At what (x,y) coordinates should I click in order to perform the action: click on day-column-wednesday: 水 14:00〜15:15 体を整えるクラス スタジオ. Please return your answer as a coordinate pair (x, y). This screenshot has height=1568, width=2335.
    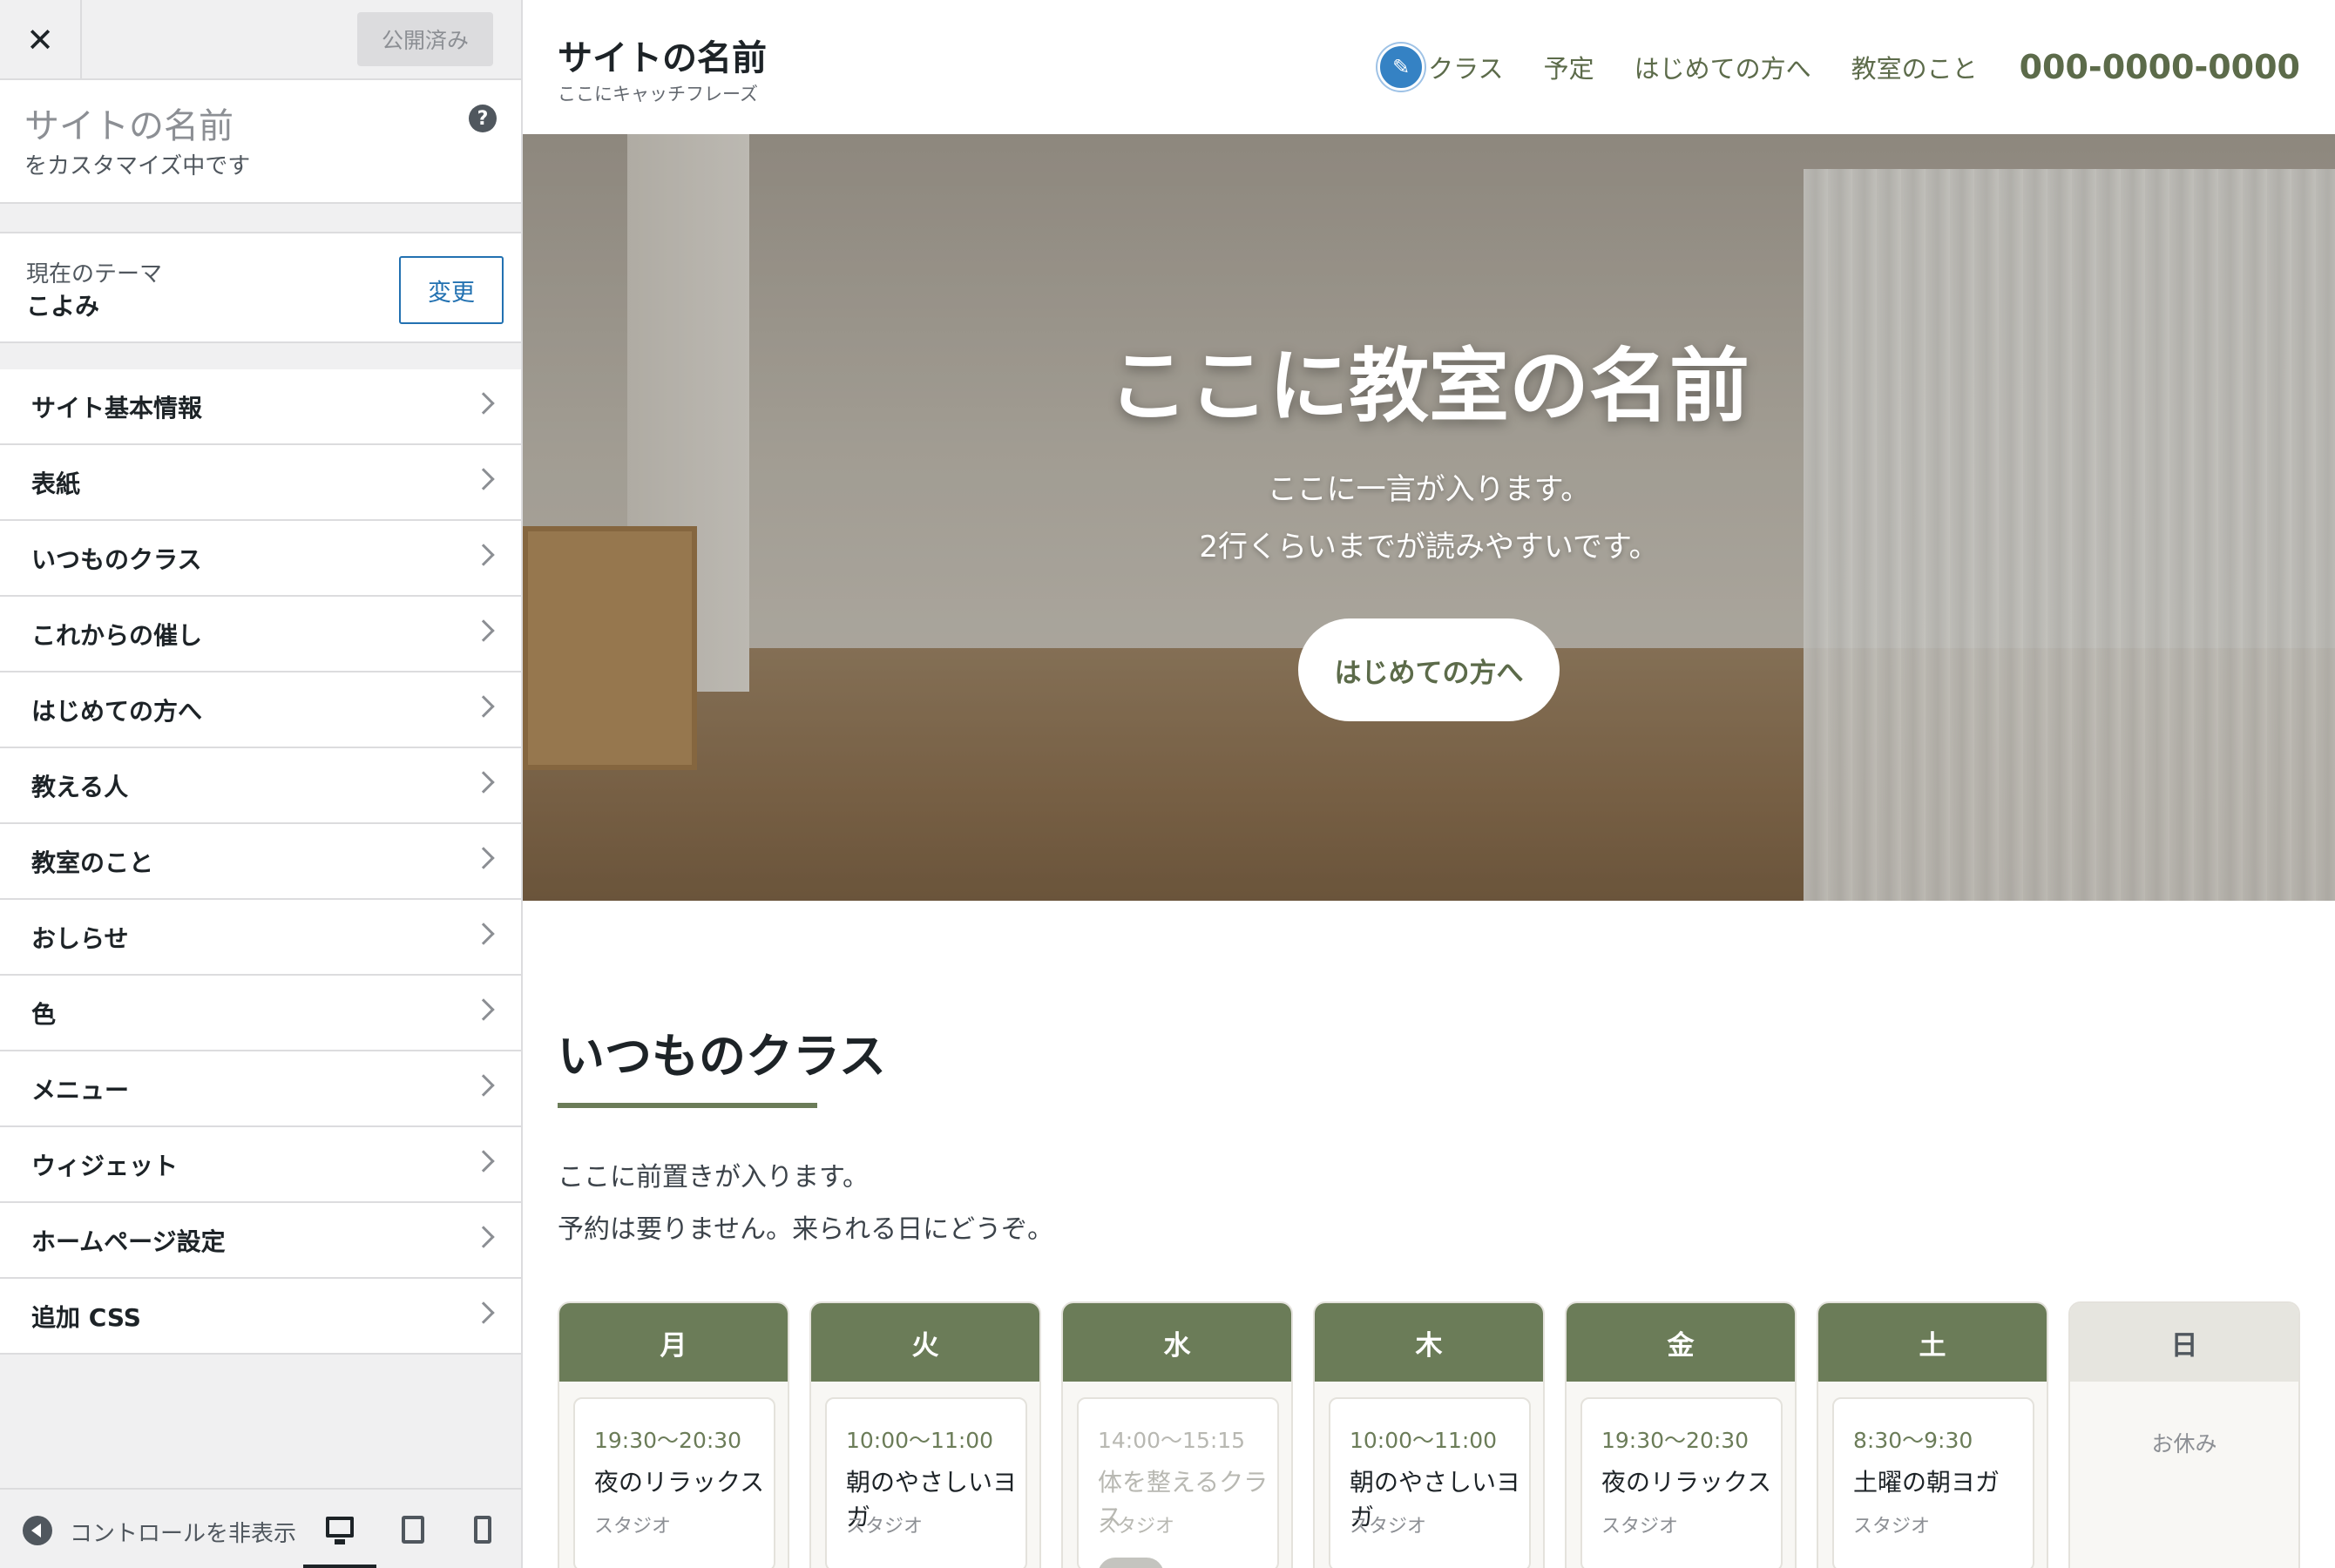
    Looking at the image, I should click on (1177, 1434).